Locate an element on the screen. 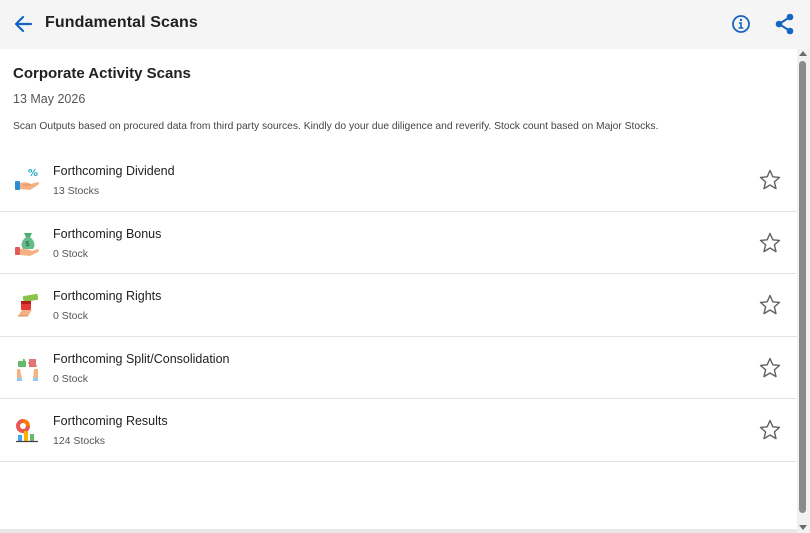 The image size is (810, 533). info-button is located at coordinates (741, 24).